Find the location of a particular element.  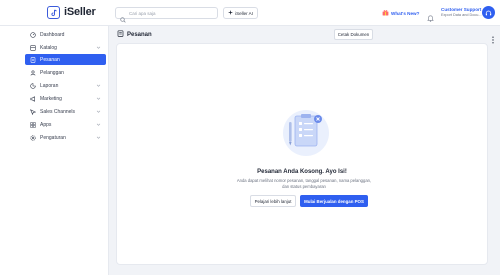

empty-orders-illustration-icon is located at coordinates (306, 135).